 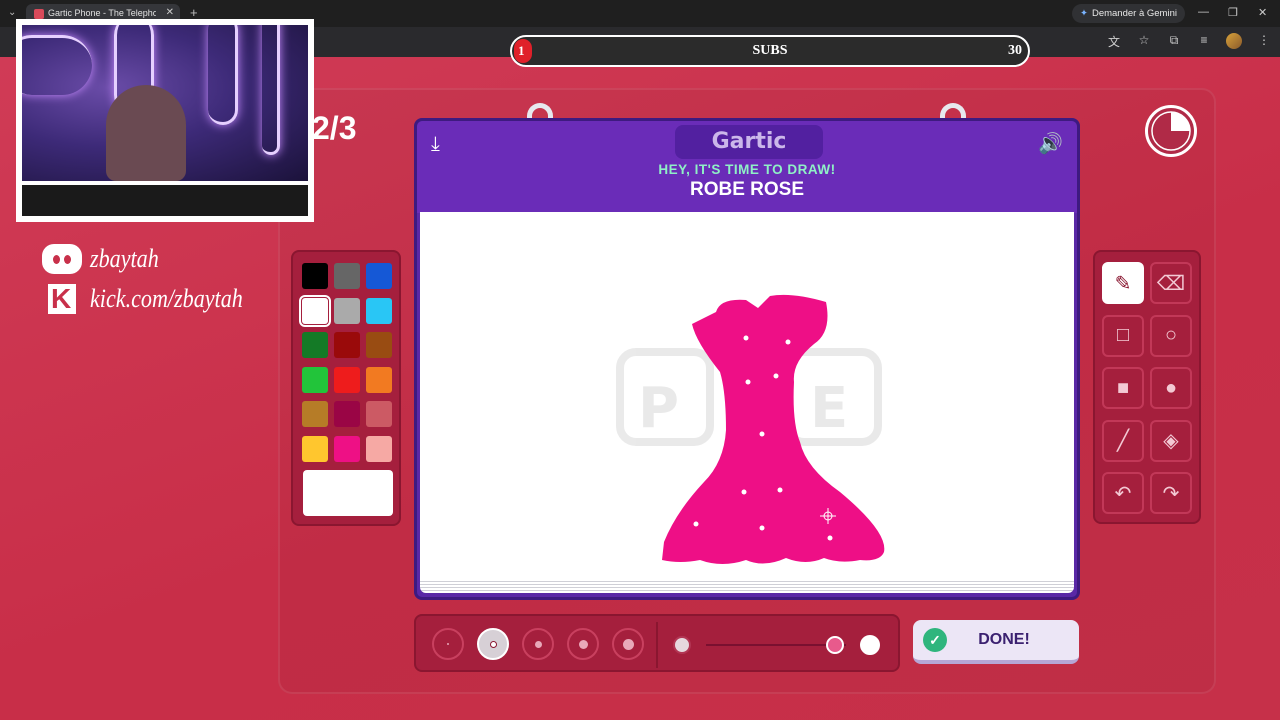 I want to click on discord-icon, so click(x=62, y=259).